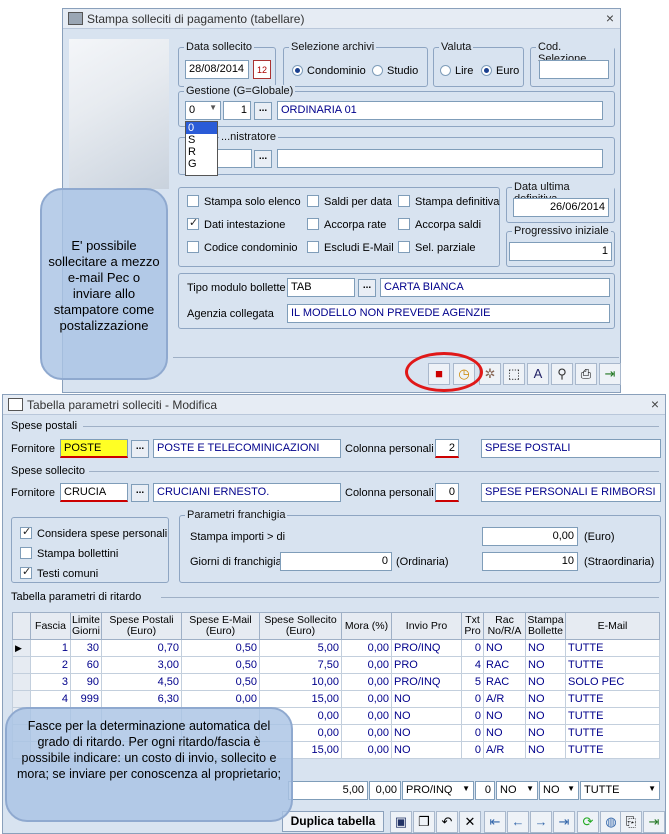 This screenshot has height=834, width=669. Describe the element at coordinates (367, 626) in the screenshot. I see `col-header: Mora (%)` at that location.